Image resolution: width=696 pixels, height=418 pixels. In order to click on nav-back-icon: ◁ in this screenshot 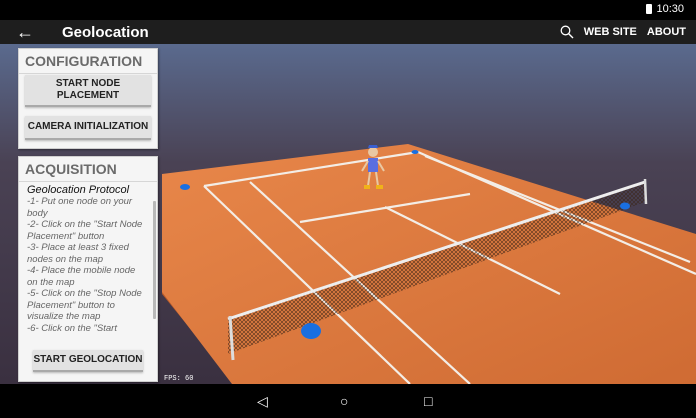, I will do `click(262, 401)`.